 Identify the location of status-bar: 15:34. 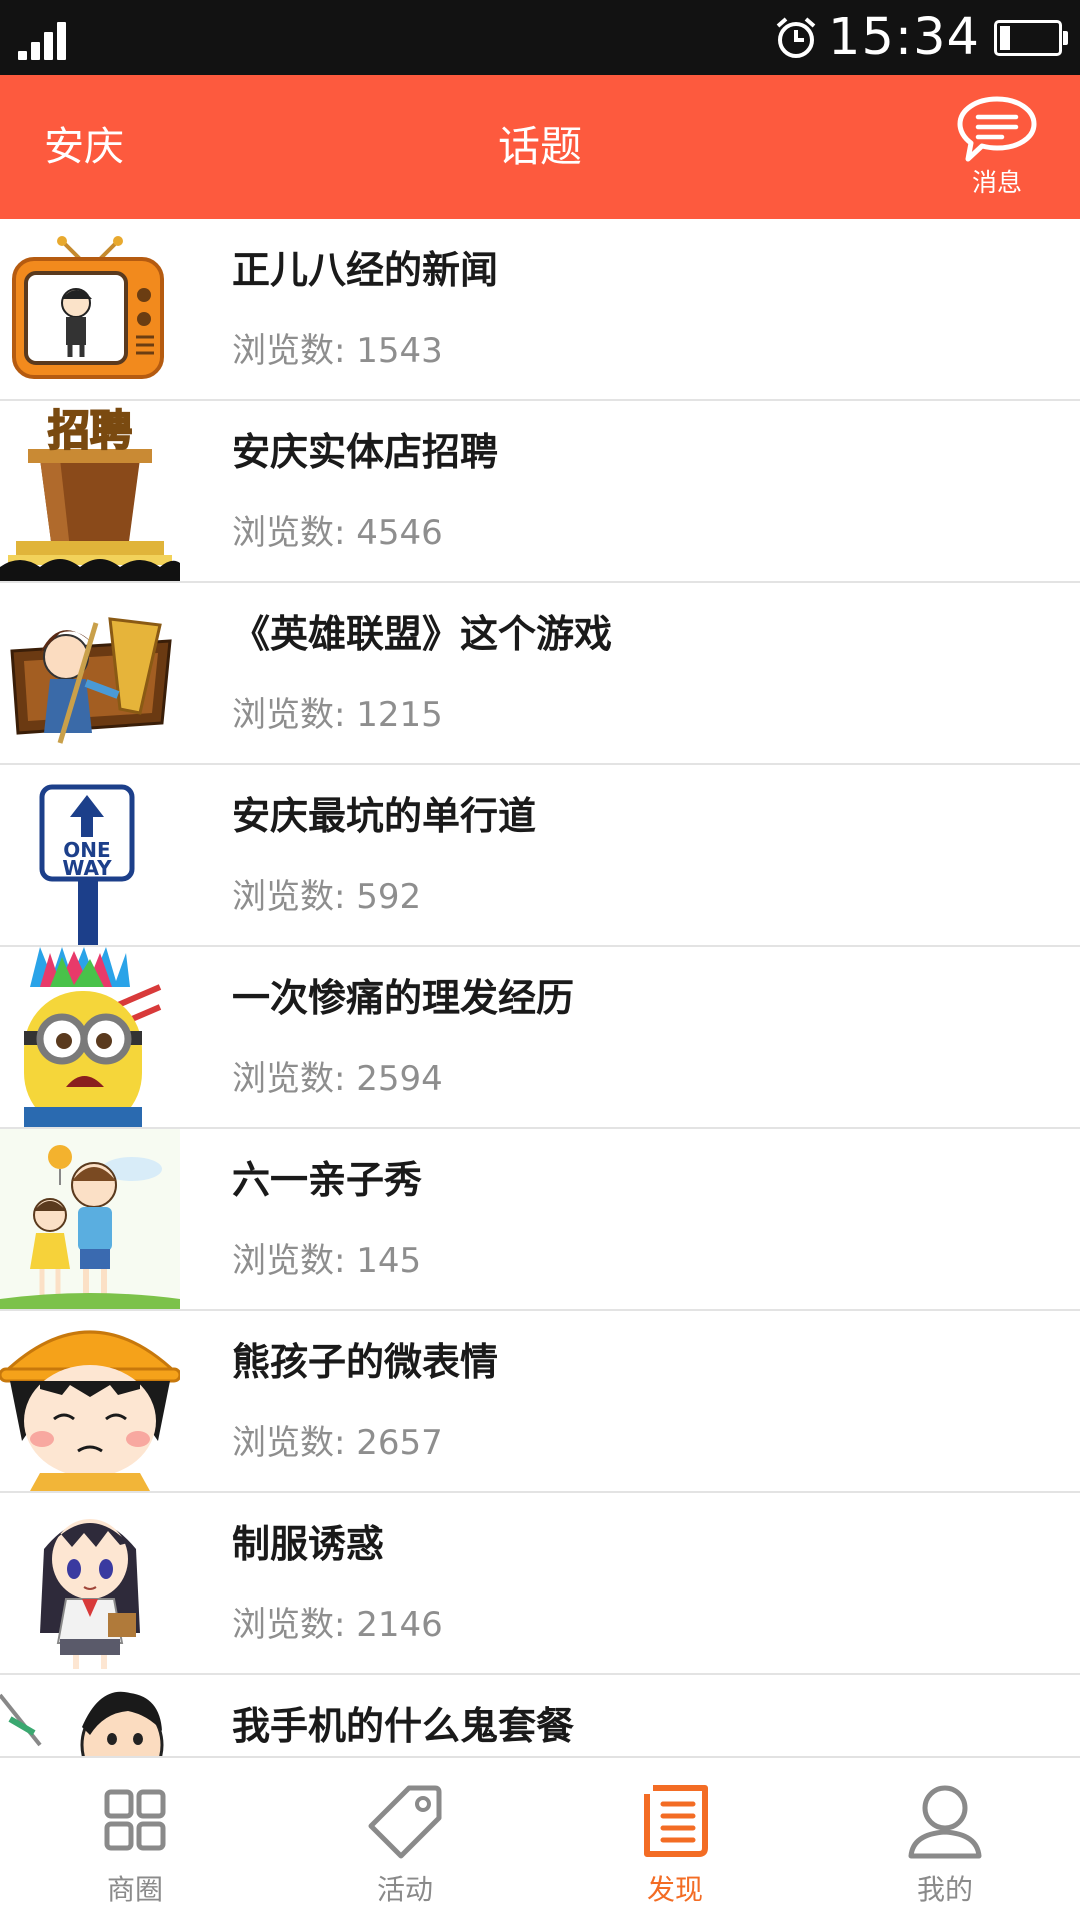
(540, 37).